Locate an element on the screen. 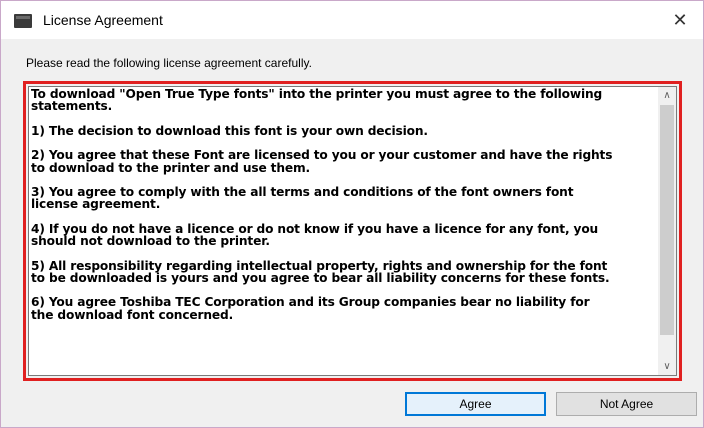 Image resolution: width=704 pixels, height=428 pixels. scroll-thumb is located at coordinates (667, 220).